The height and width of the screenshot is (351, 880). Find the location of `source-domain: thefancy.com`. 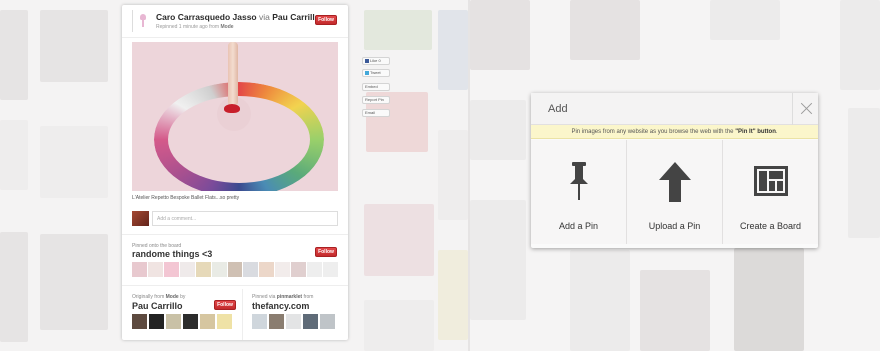

source-domain: thefancy.com is located at coordinates (280, 306).